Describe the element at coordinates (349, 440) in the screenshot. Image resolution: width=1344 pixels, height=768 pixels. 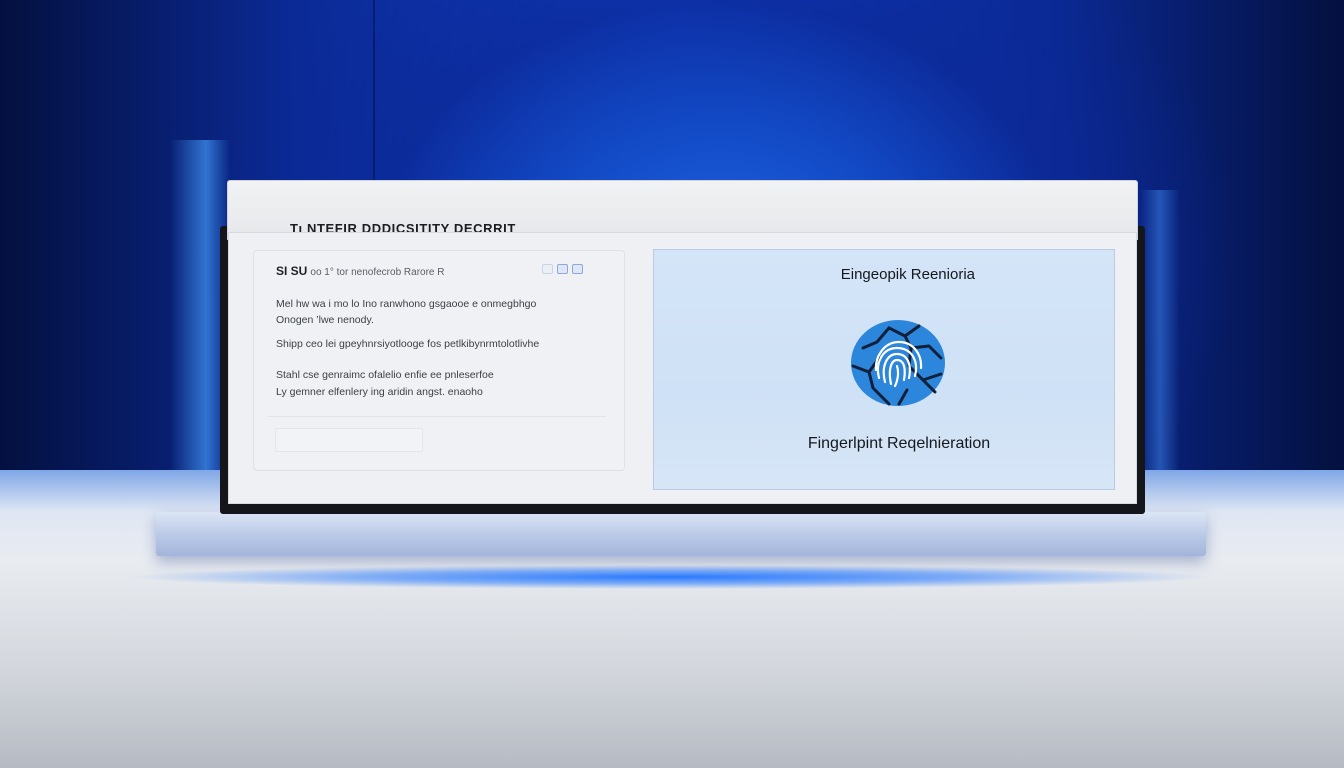
I see `info-panel-input` at that location.